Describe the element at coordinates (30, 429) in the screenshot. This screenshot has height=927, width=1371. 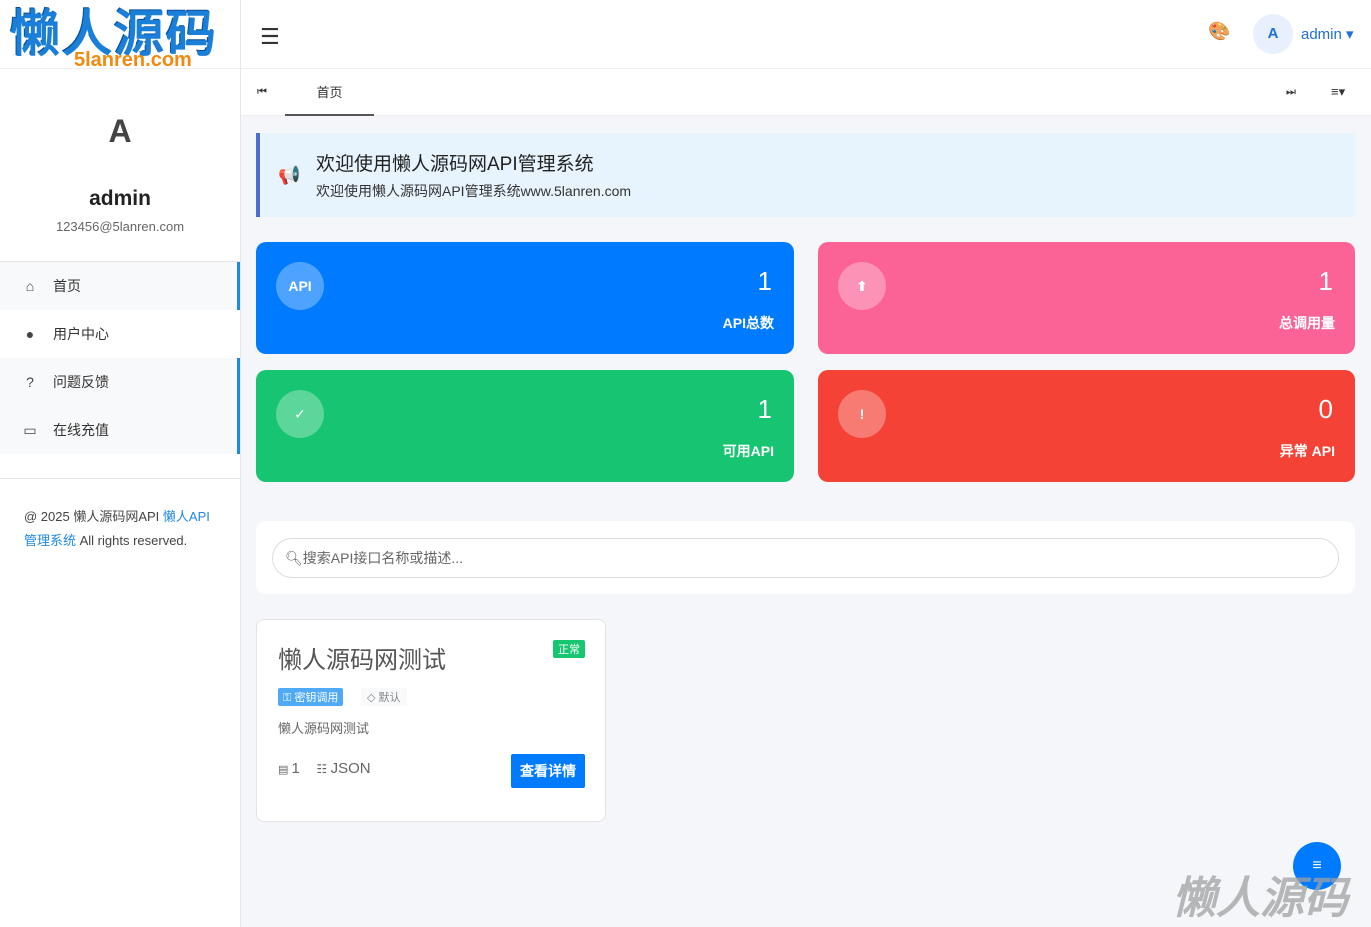
I see `credit-card-icon: ▭` at that location.